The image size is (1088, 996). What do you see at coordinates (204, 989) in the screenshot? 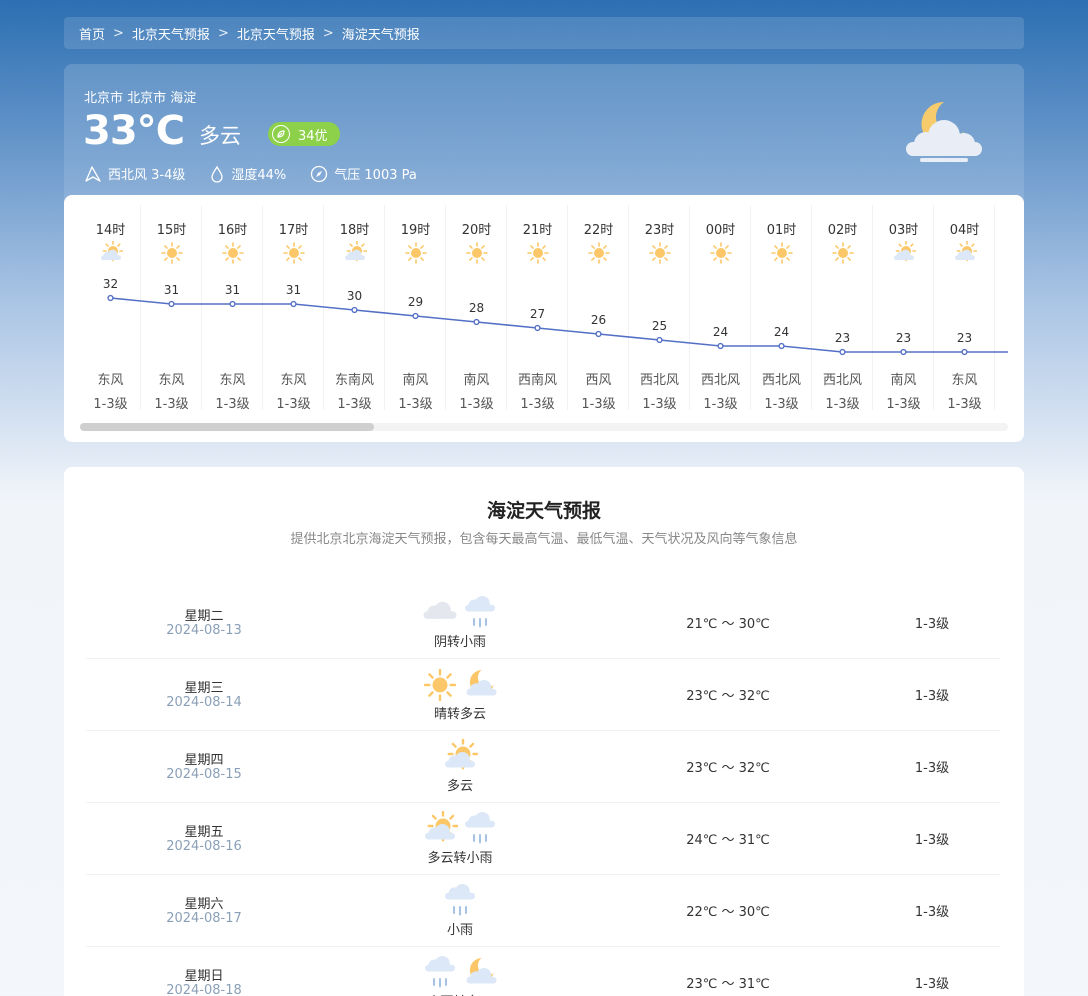
I see `forecast-date: 2024-08-18` at bounding box center [204, 989].